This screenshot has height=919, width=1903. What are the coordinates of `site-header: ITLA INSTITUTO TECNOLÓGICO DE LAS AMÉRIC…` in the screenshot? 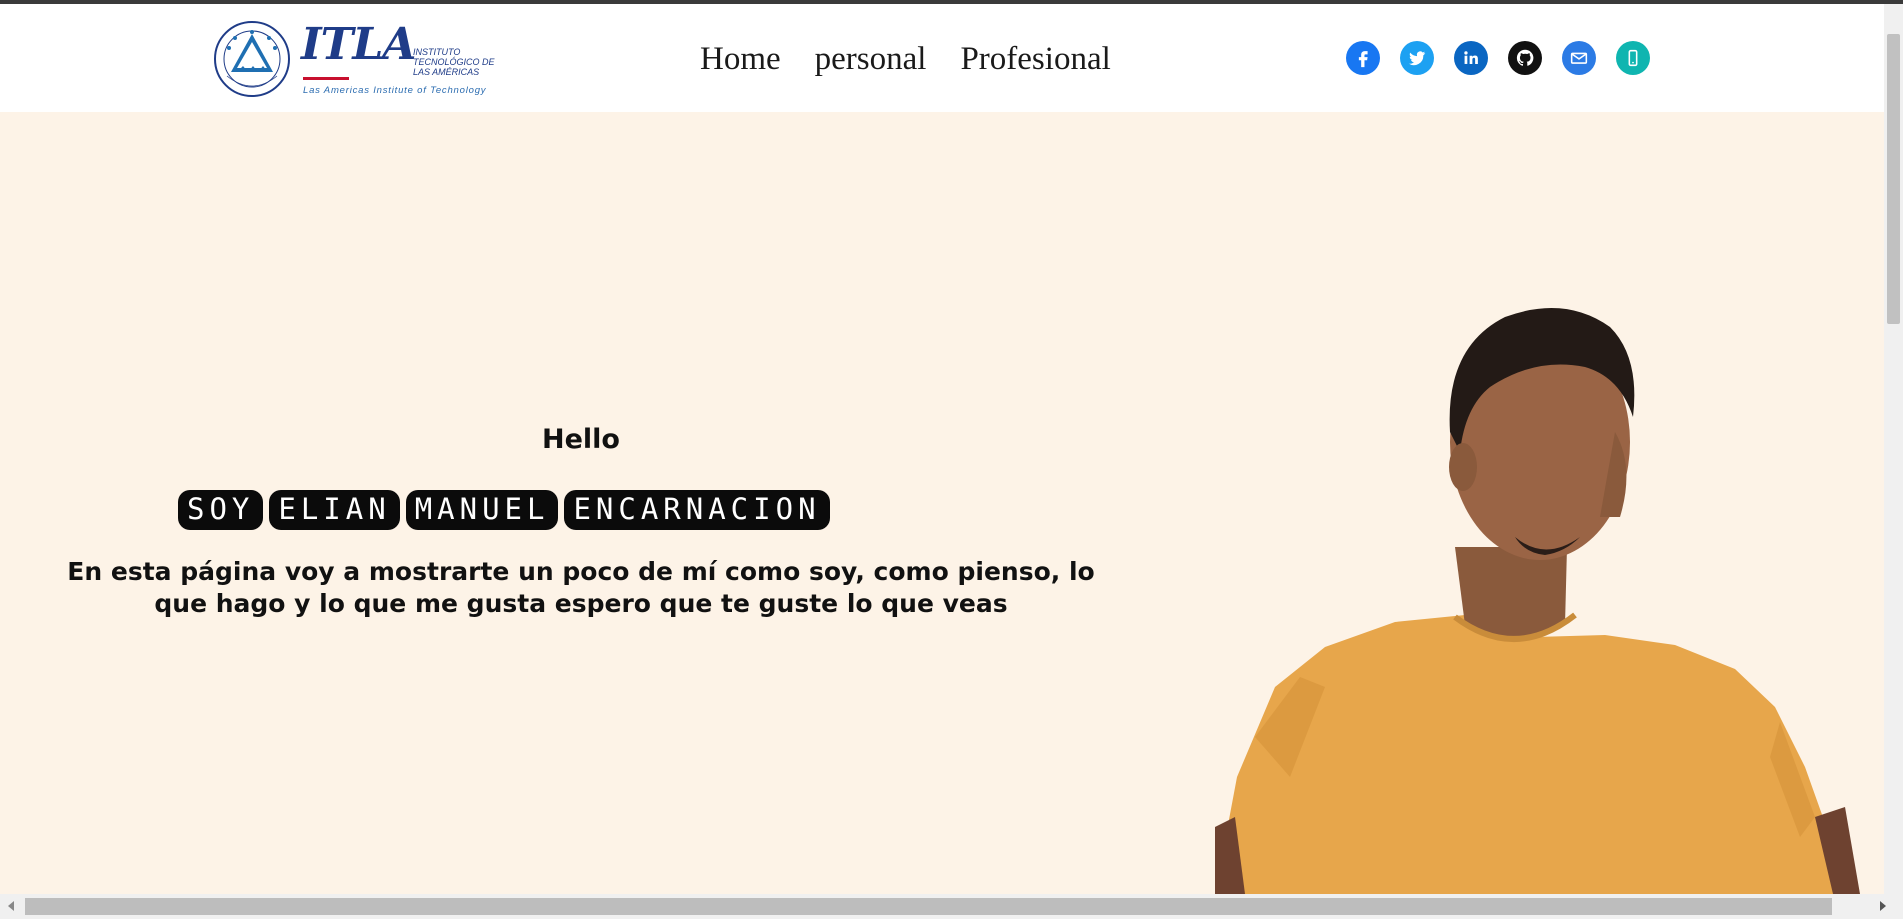 It's located at (951, 58).